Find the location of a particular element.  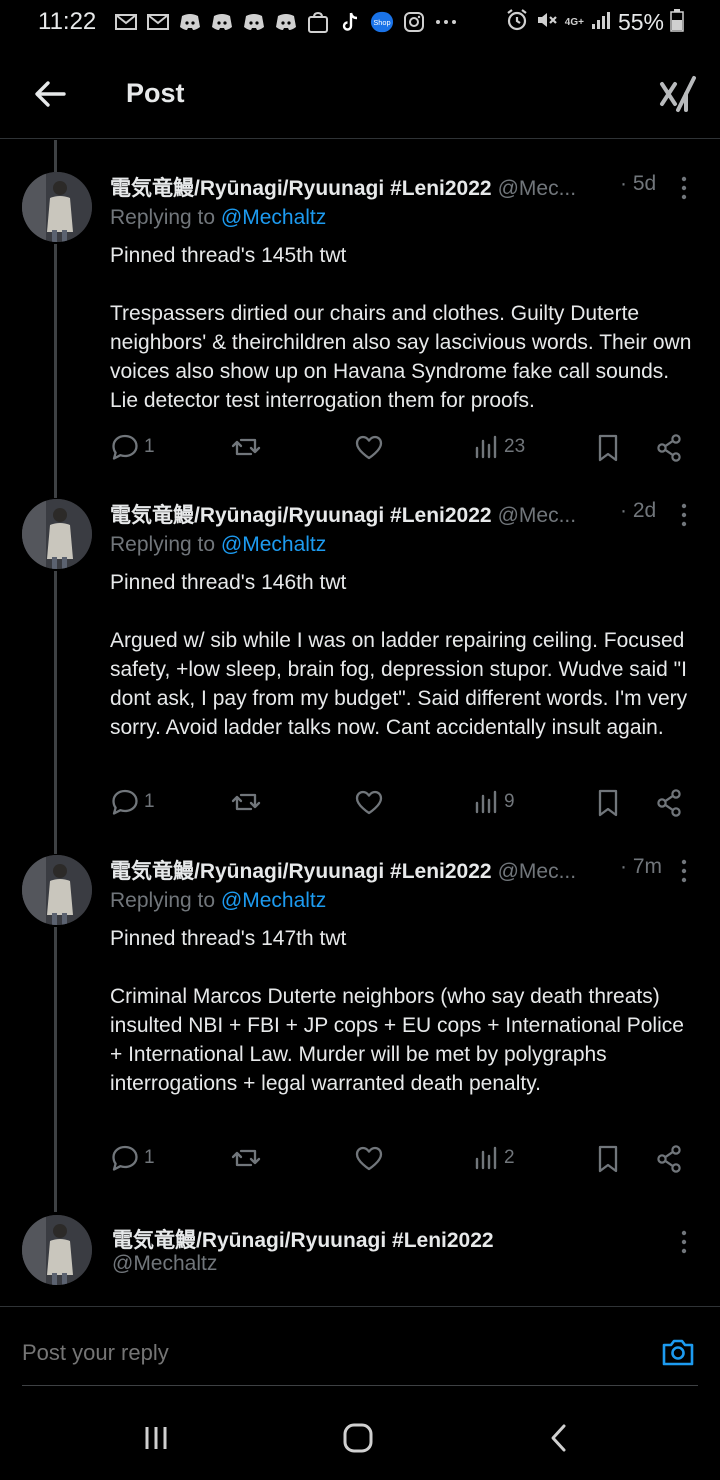

shop-icon: Shop is located at coordinates (382, 22).